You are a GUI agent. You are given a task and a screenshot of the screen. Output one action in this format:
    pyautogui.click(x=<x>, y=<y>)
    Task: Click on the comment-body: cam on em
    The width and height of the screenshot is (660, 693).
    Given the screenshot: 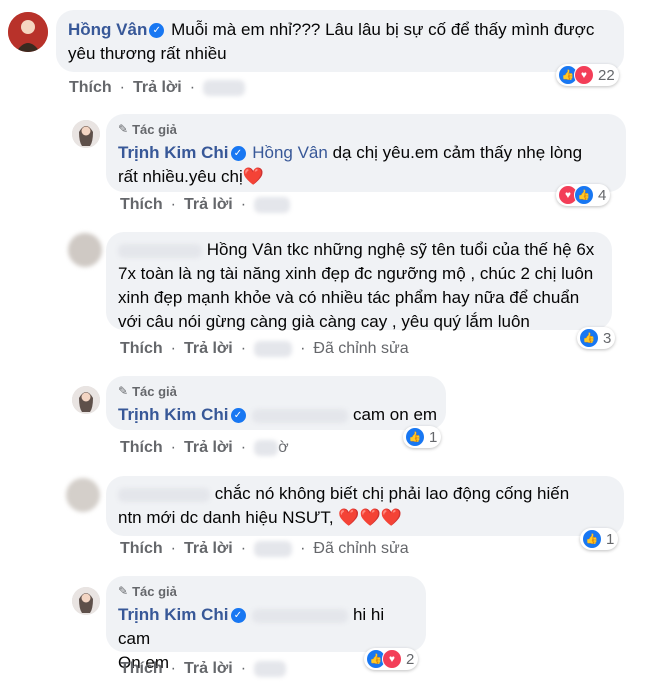 What is the action you would take?
    pyautogui.click(x=395, y=414)
    